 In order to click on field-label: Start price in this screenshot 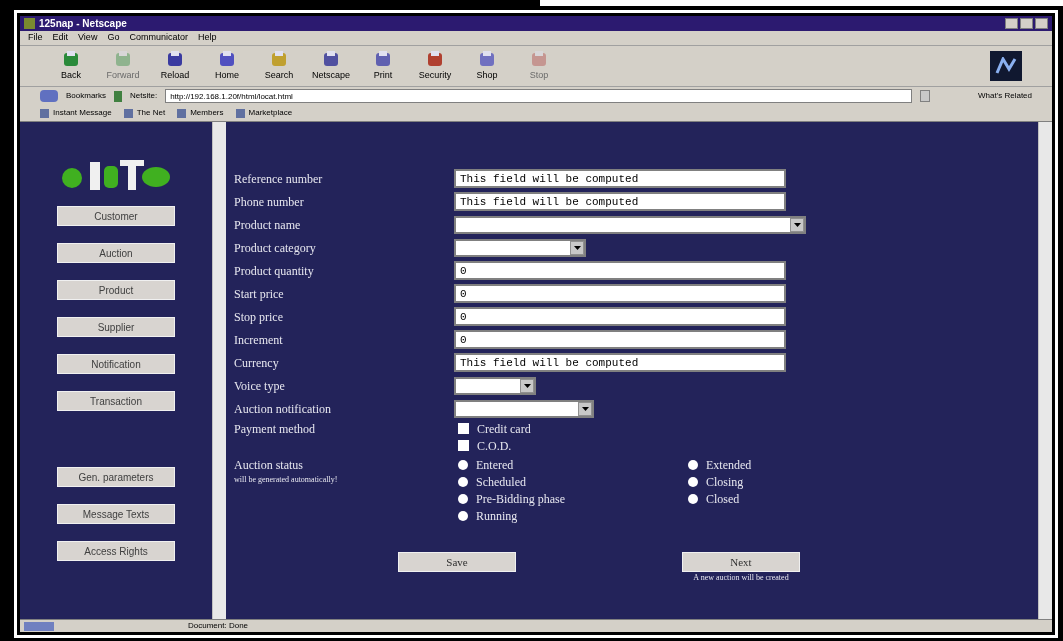, I will do `click(259, 294)`.